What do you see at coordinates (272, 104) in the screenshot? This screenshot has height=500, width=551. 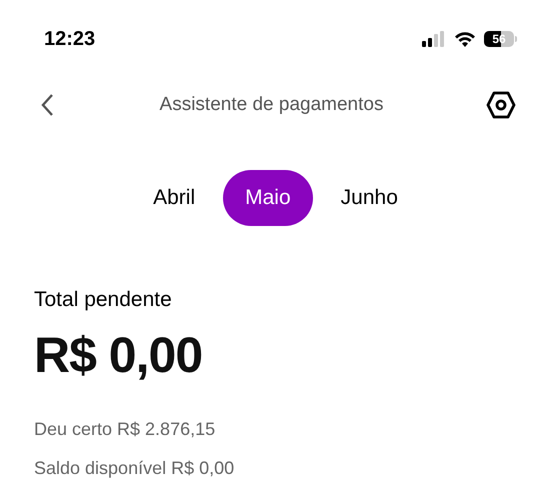 I see `page-title: Assistente de pagamentos` at bounding box center [272, 104].